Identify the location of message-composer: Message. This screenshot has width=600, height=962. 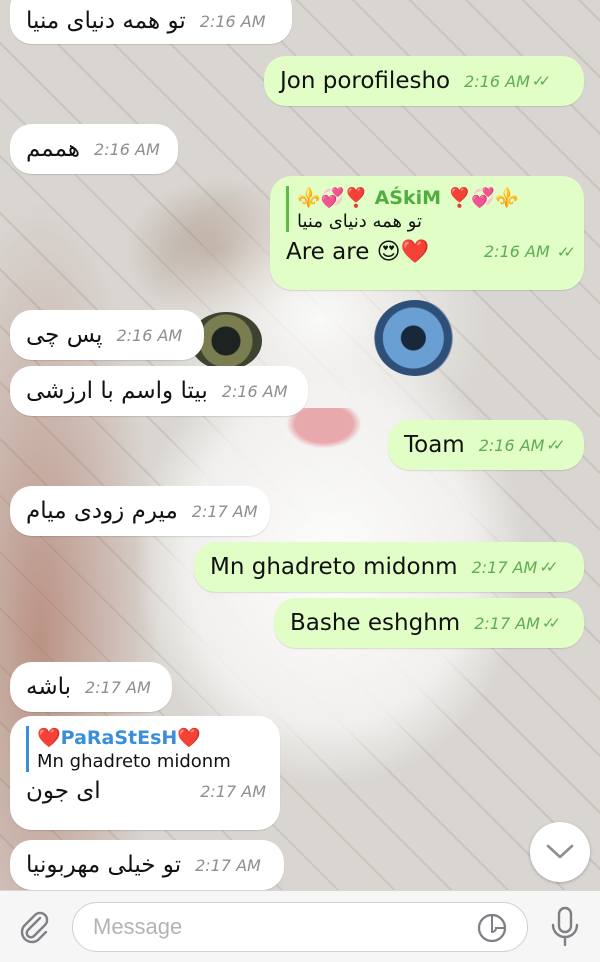
(300, 926).